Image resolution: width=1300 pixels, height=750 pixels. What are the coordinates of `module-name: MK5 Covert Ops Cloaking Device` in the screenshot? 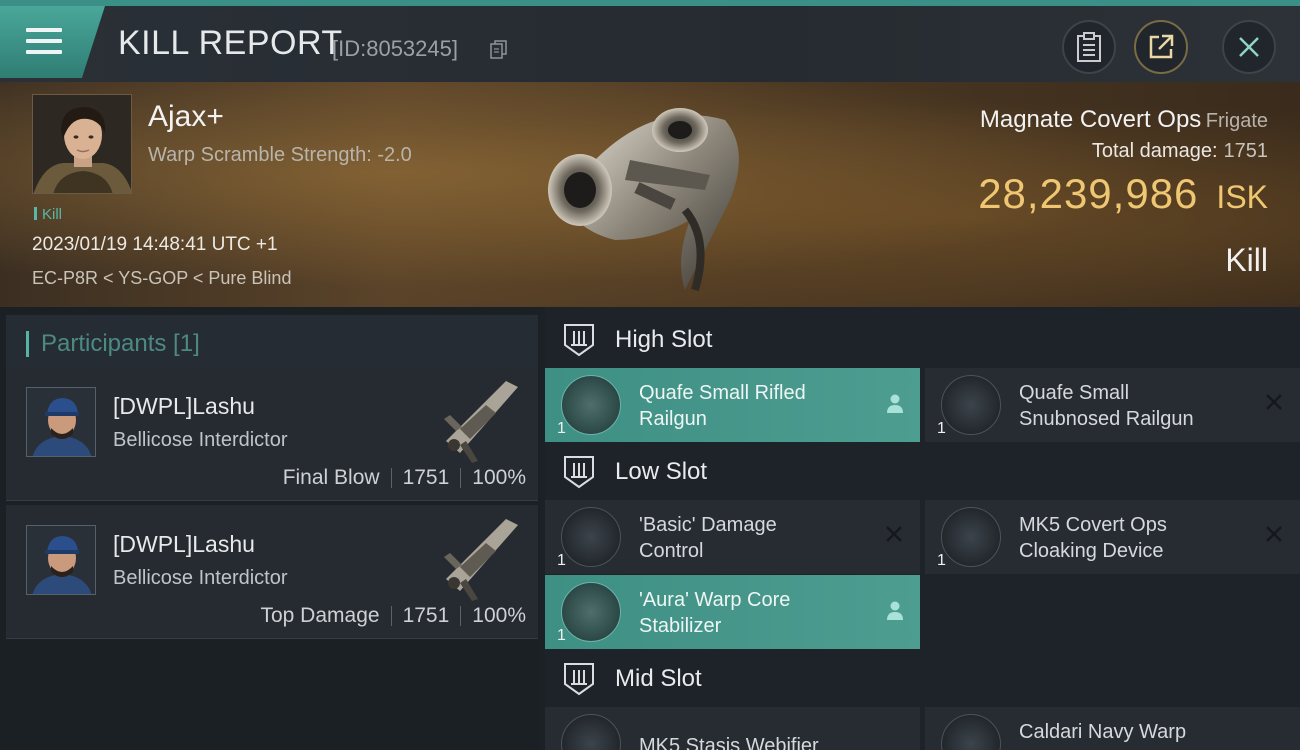 It's located at (1093, 538).